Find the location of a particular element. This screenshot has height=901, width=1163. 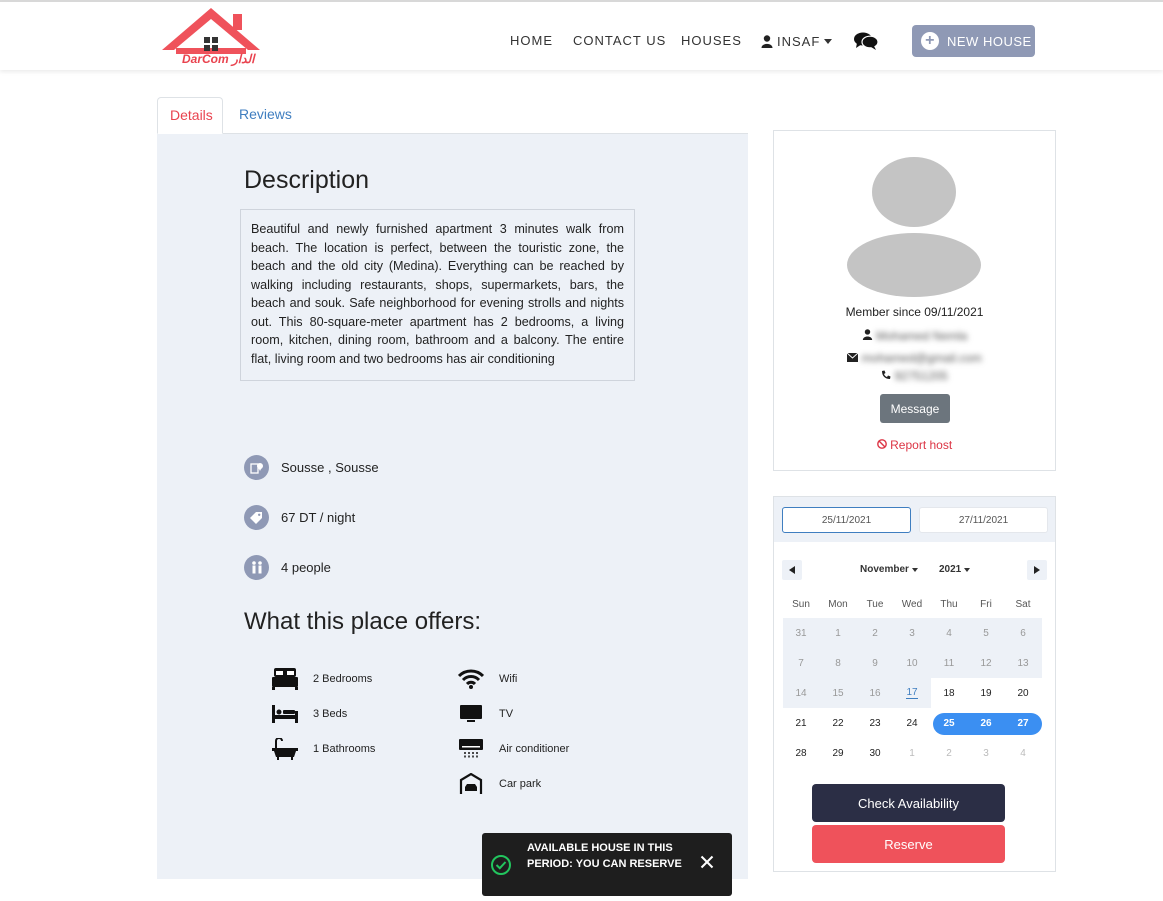

capacity-row: 4 people is located at coordinates (287, 567).